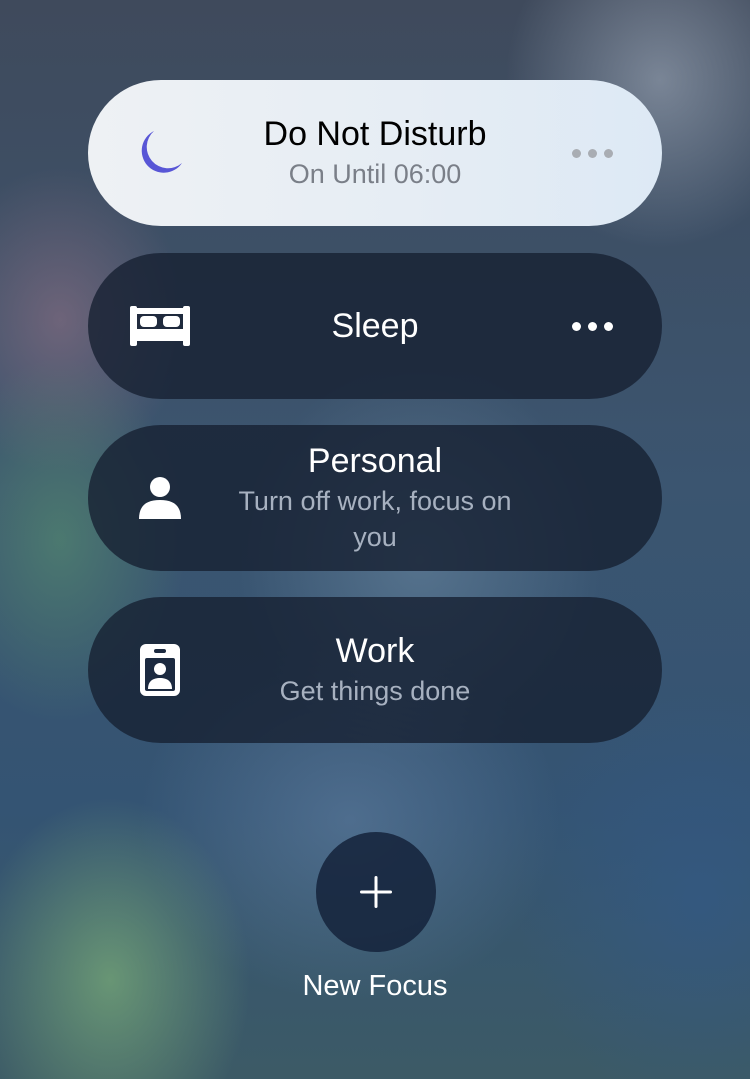 The image size is (750, 1079). I want to click on plus-icon, so click(376, 892).